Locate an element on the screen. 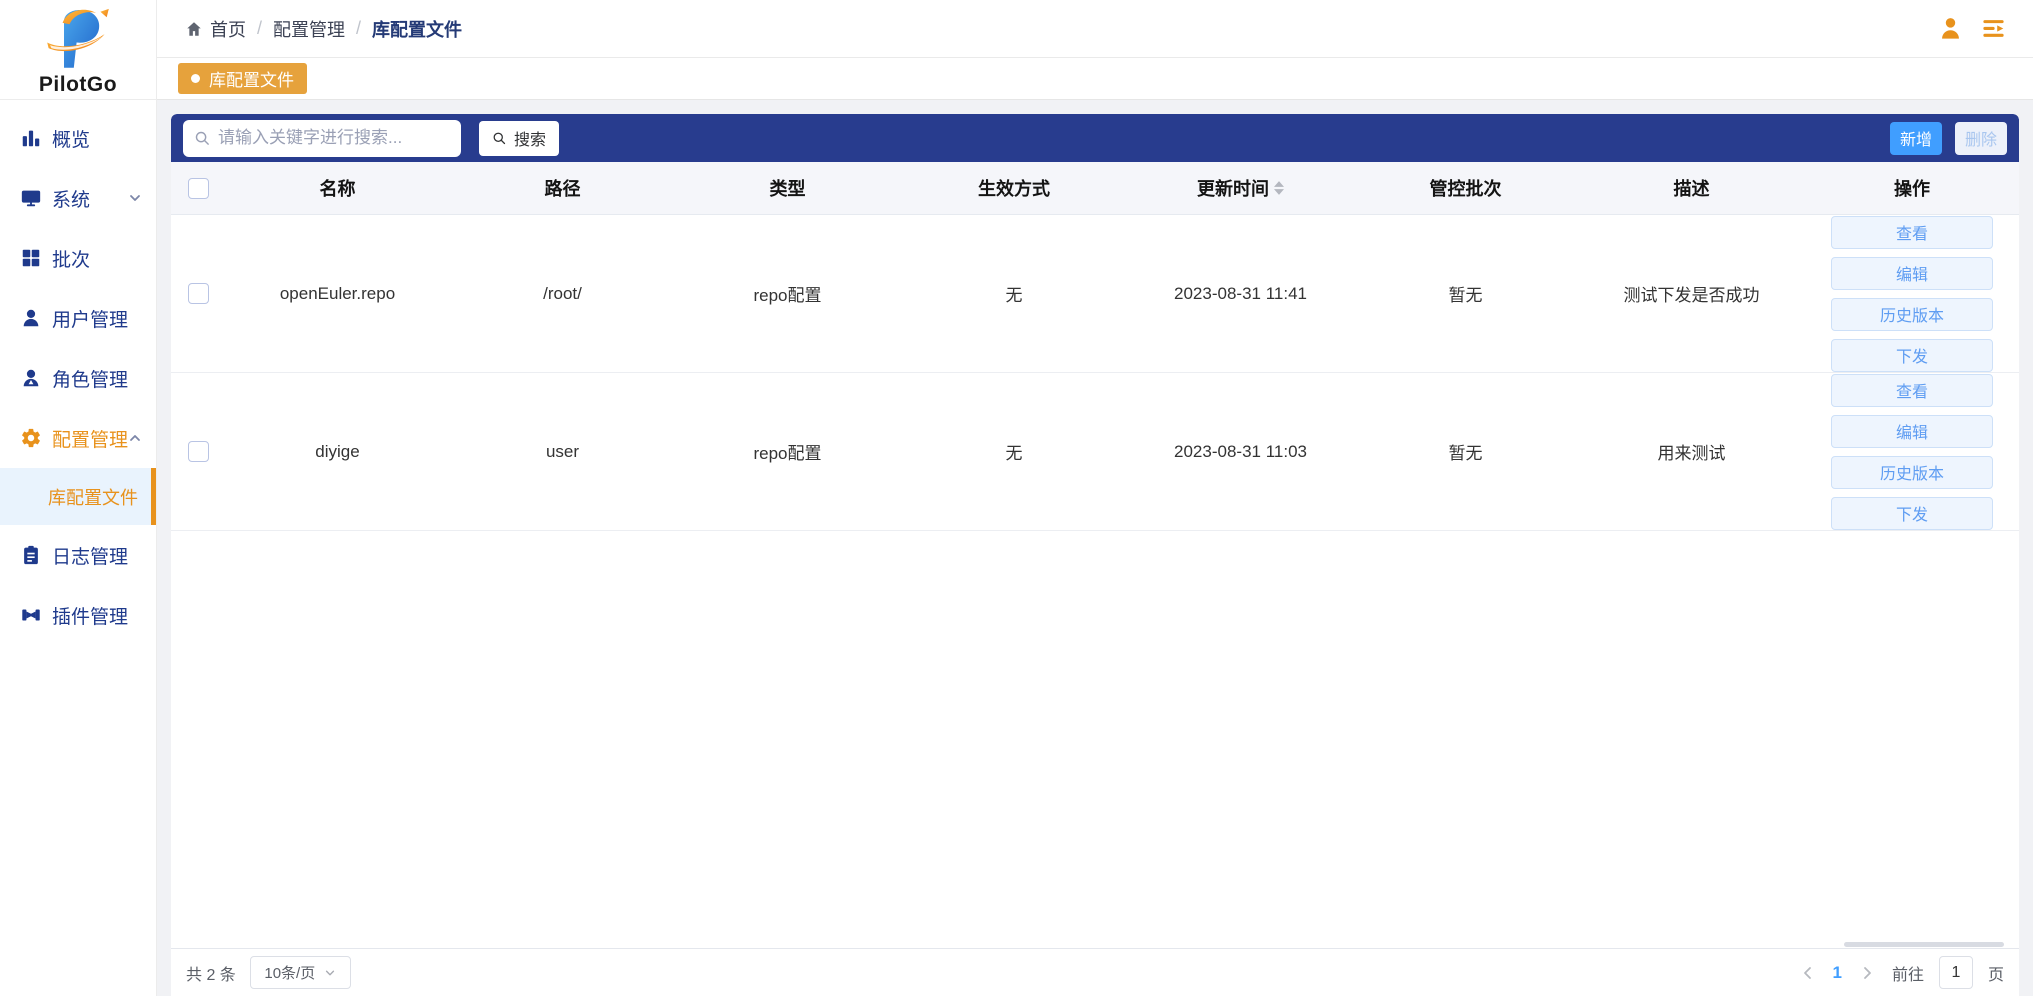  breadcrumb-config: 配置管理 is located at coordinates (309, 29).